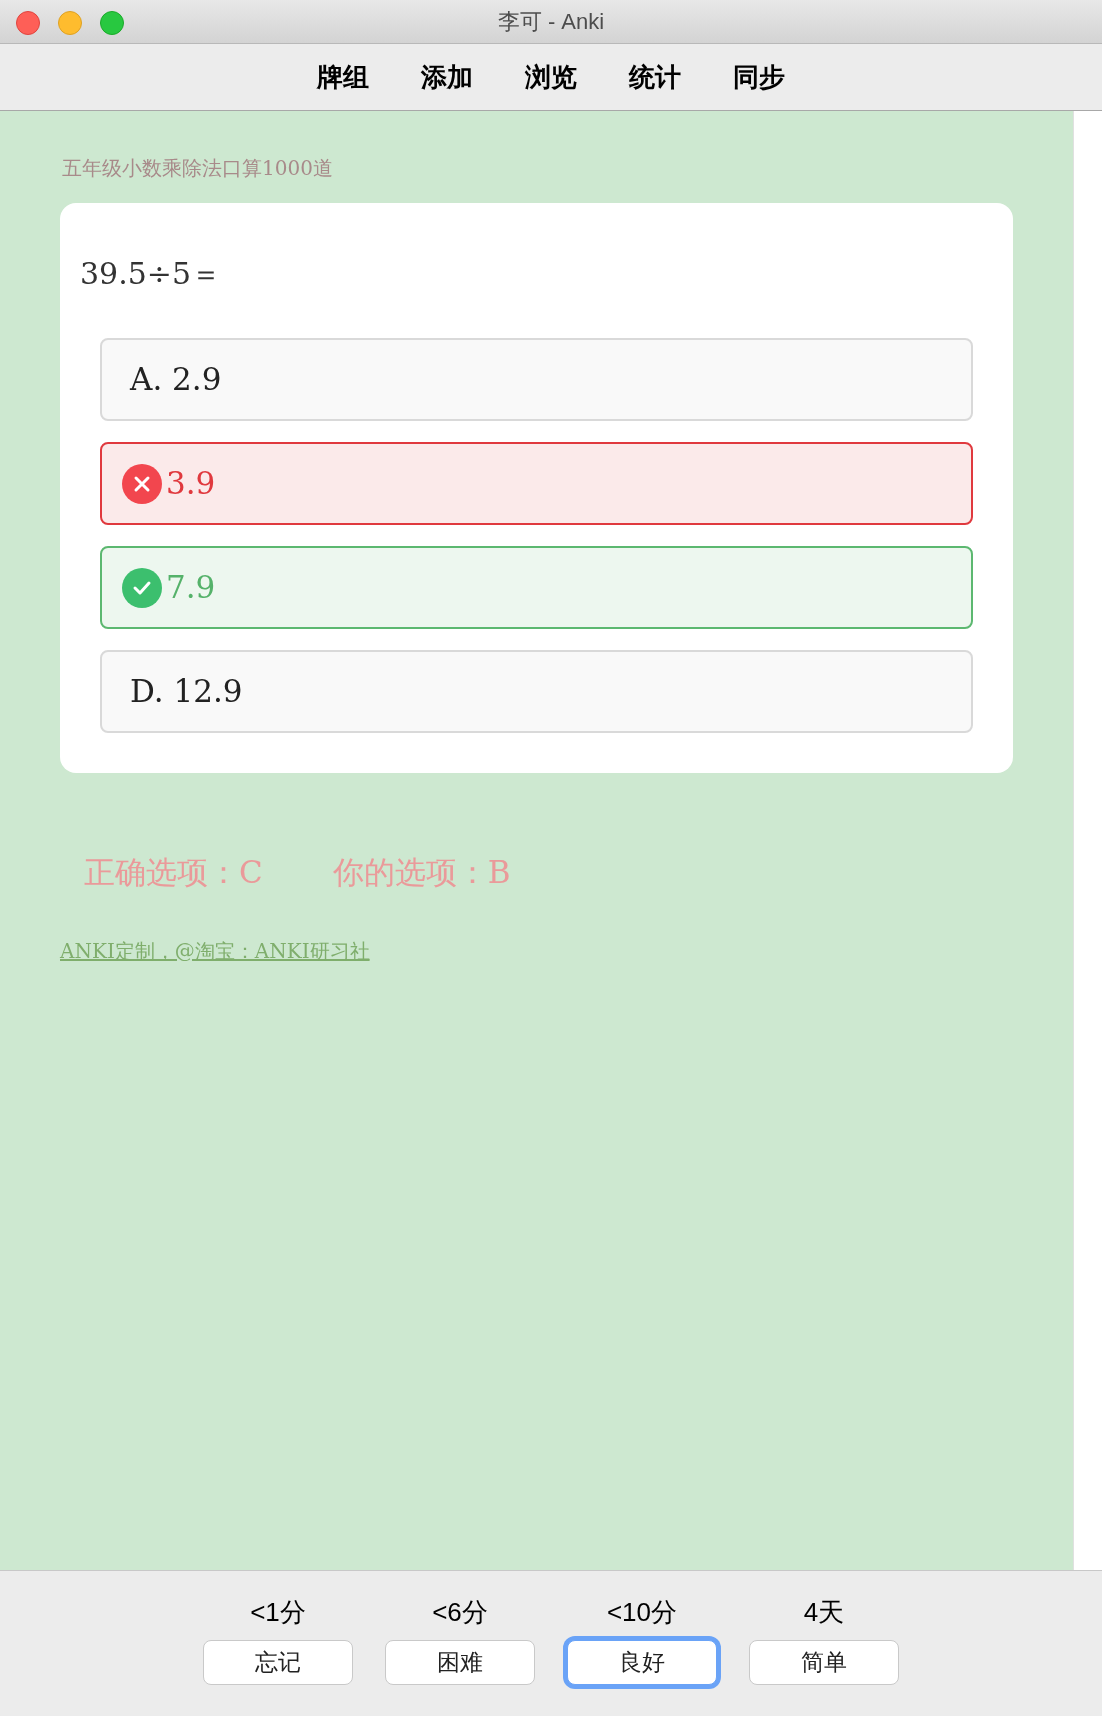  I want to click on toolbar-link: 牌组, so click(343, 77).